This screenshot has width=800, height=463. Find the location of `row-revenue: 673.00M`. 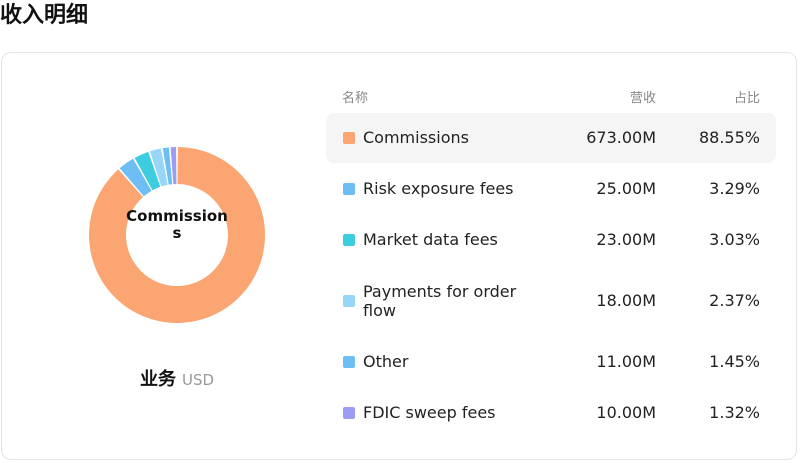

row-revenue: 673.00M is located at coordinates (621, 137).